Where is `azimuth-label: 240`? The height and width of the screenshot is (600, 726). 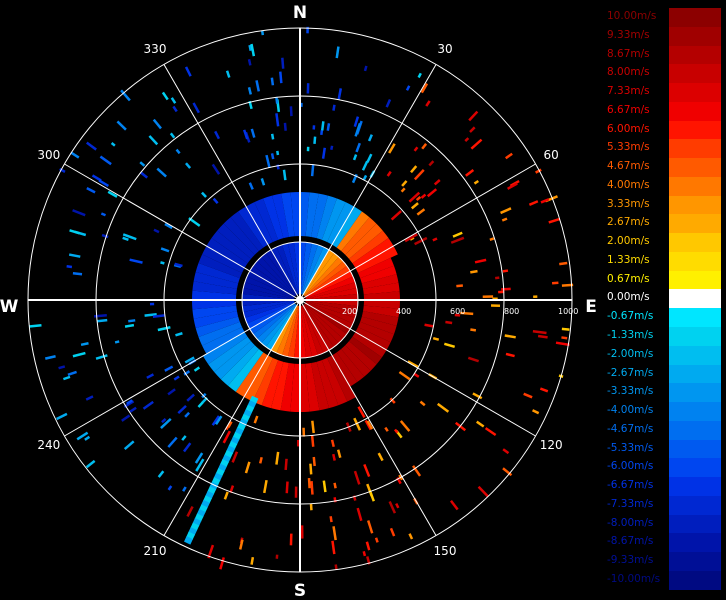
azimuth-label: 240 is located at coordinates (48, 445).